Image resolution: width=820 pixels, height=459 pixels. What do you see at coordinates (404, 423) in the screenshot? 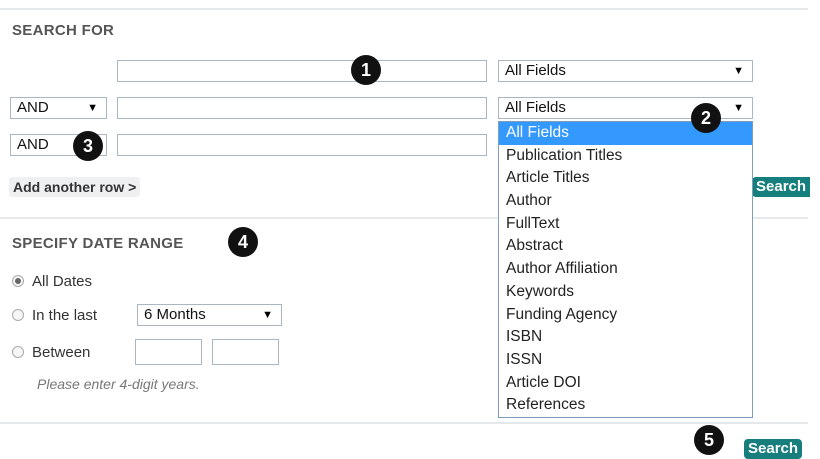
I see `footer-divider` at bounding box center [404, 423].